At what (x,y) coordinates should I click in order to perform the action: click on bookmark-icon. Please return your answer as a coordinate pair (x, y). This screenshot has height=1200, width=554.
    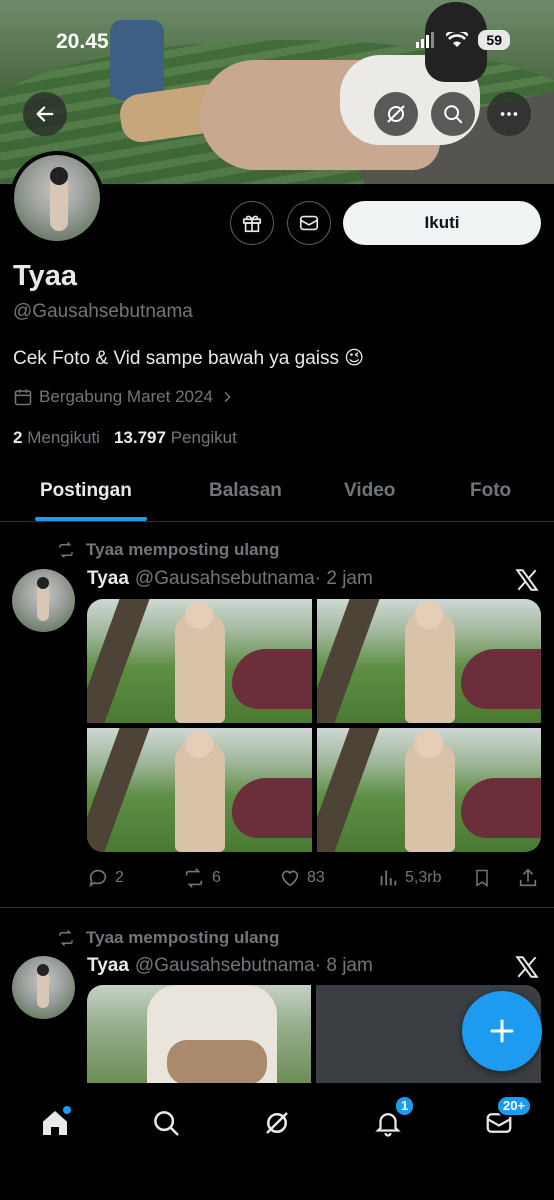
    Looking at the image, I should click on (482, 878).